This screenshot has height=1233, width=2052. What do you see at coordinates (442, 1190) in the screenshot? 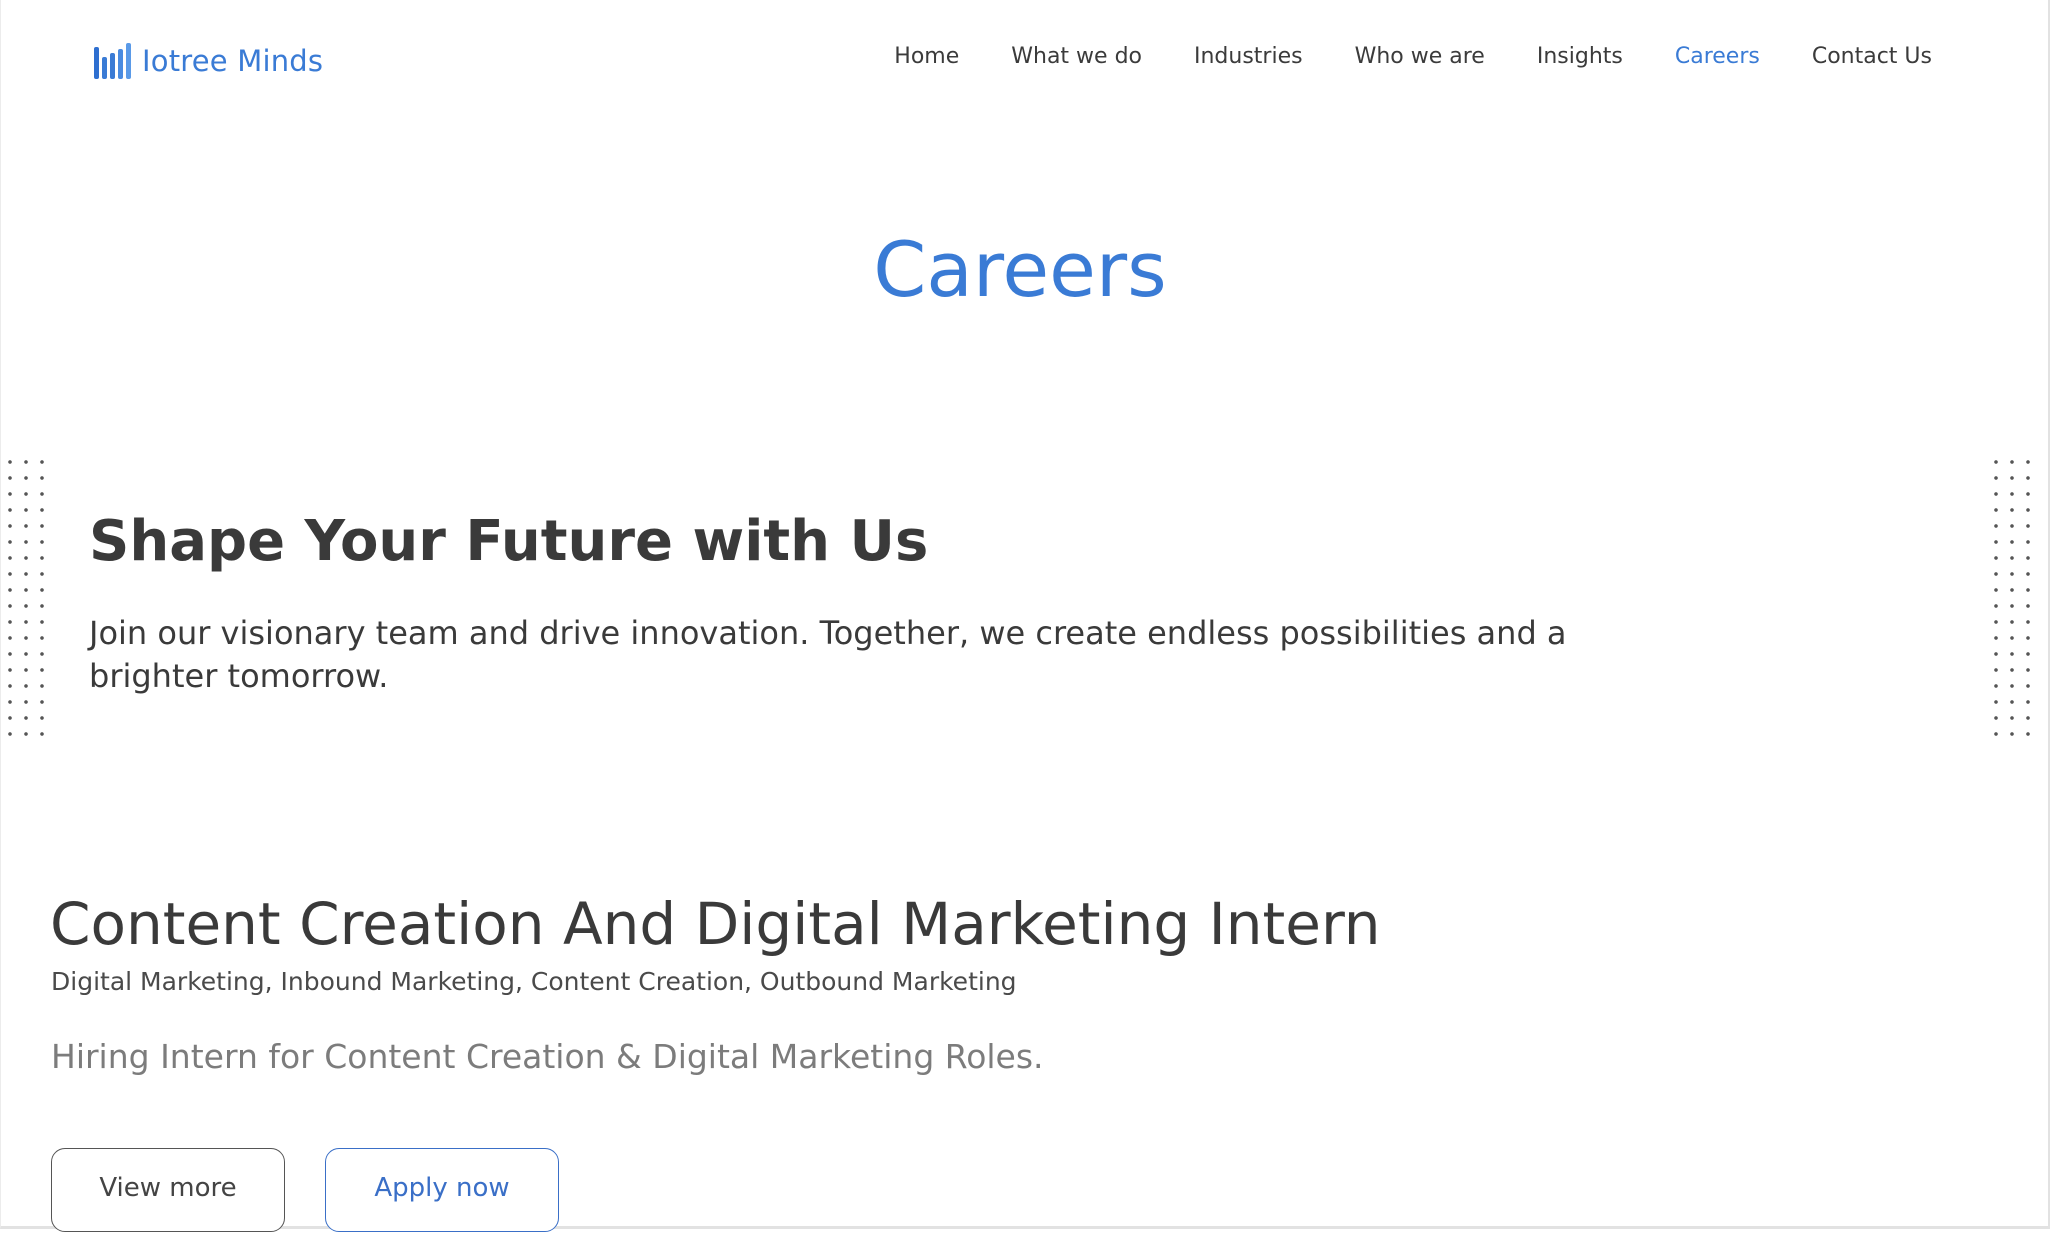
I see `apply-now-button: Apply now` at bounding box center [442, 1190].